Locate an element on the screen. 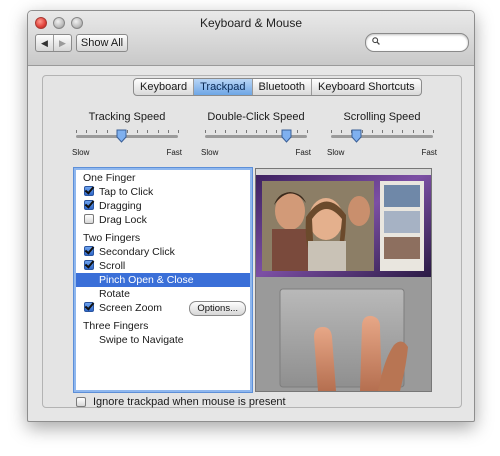  tab-keyboard-shortcuts: Keyboard Shortcuts is located at coordinates (366, 87).